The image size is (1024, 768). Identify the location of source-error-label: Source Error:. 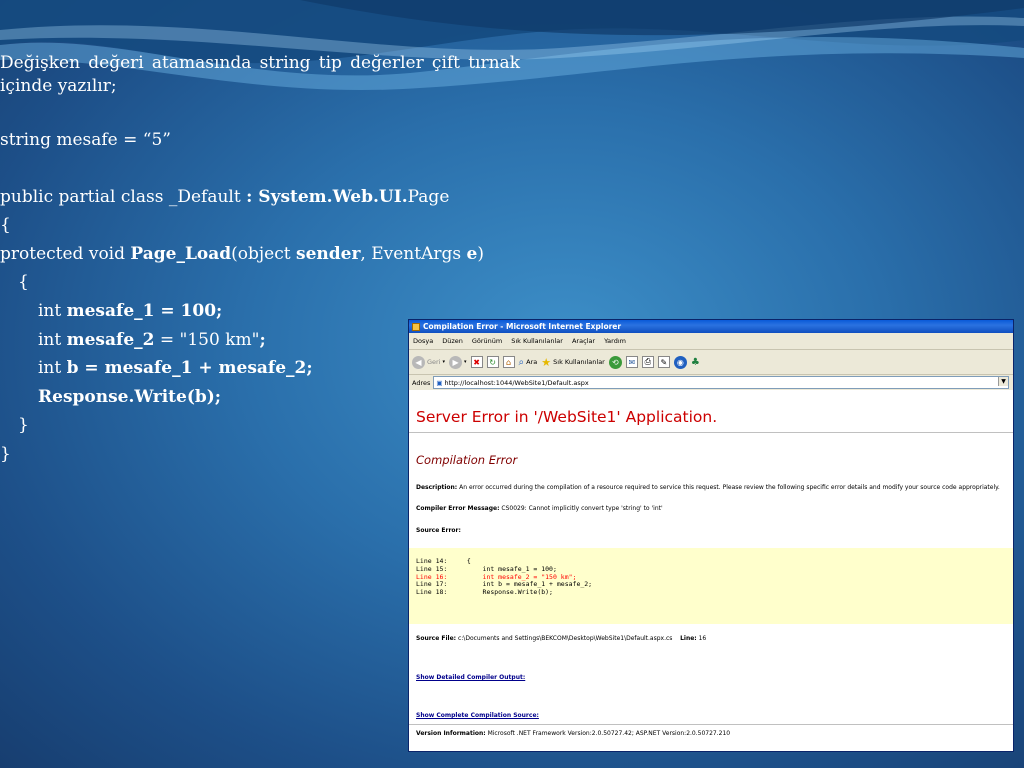
(438, 530).